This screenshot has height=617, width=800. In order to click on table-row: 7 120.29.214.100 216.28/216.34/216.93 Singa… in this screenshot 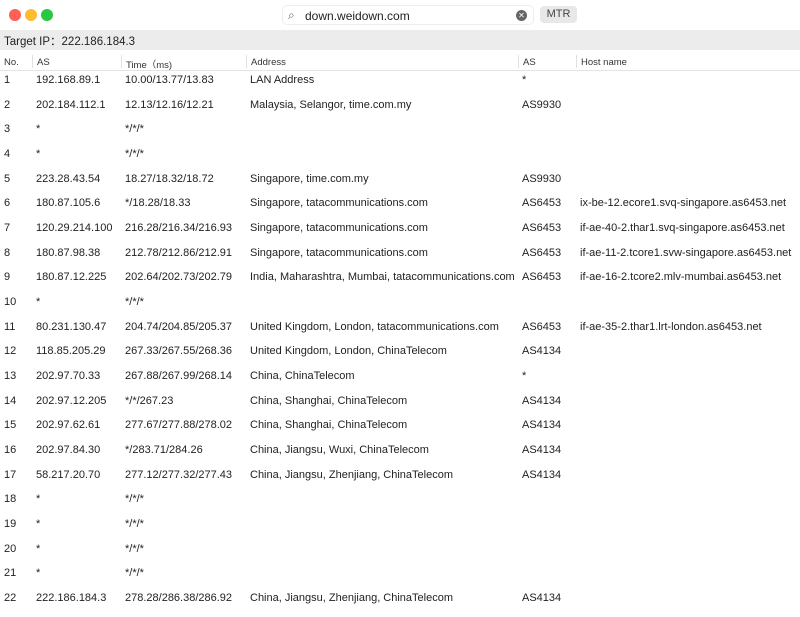, I will do `click(400, 232)`.